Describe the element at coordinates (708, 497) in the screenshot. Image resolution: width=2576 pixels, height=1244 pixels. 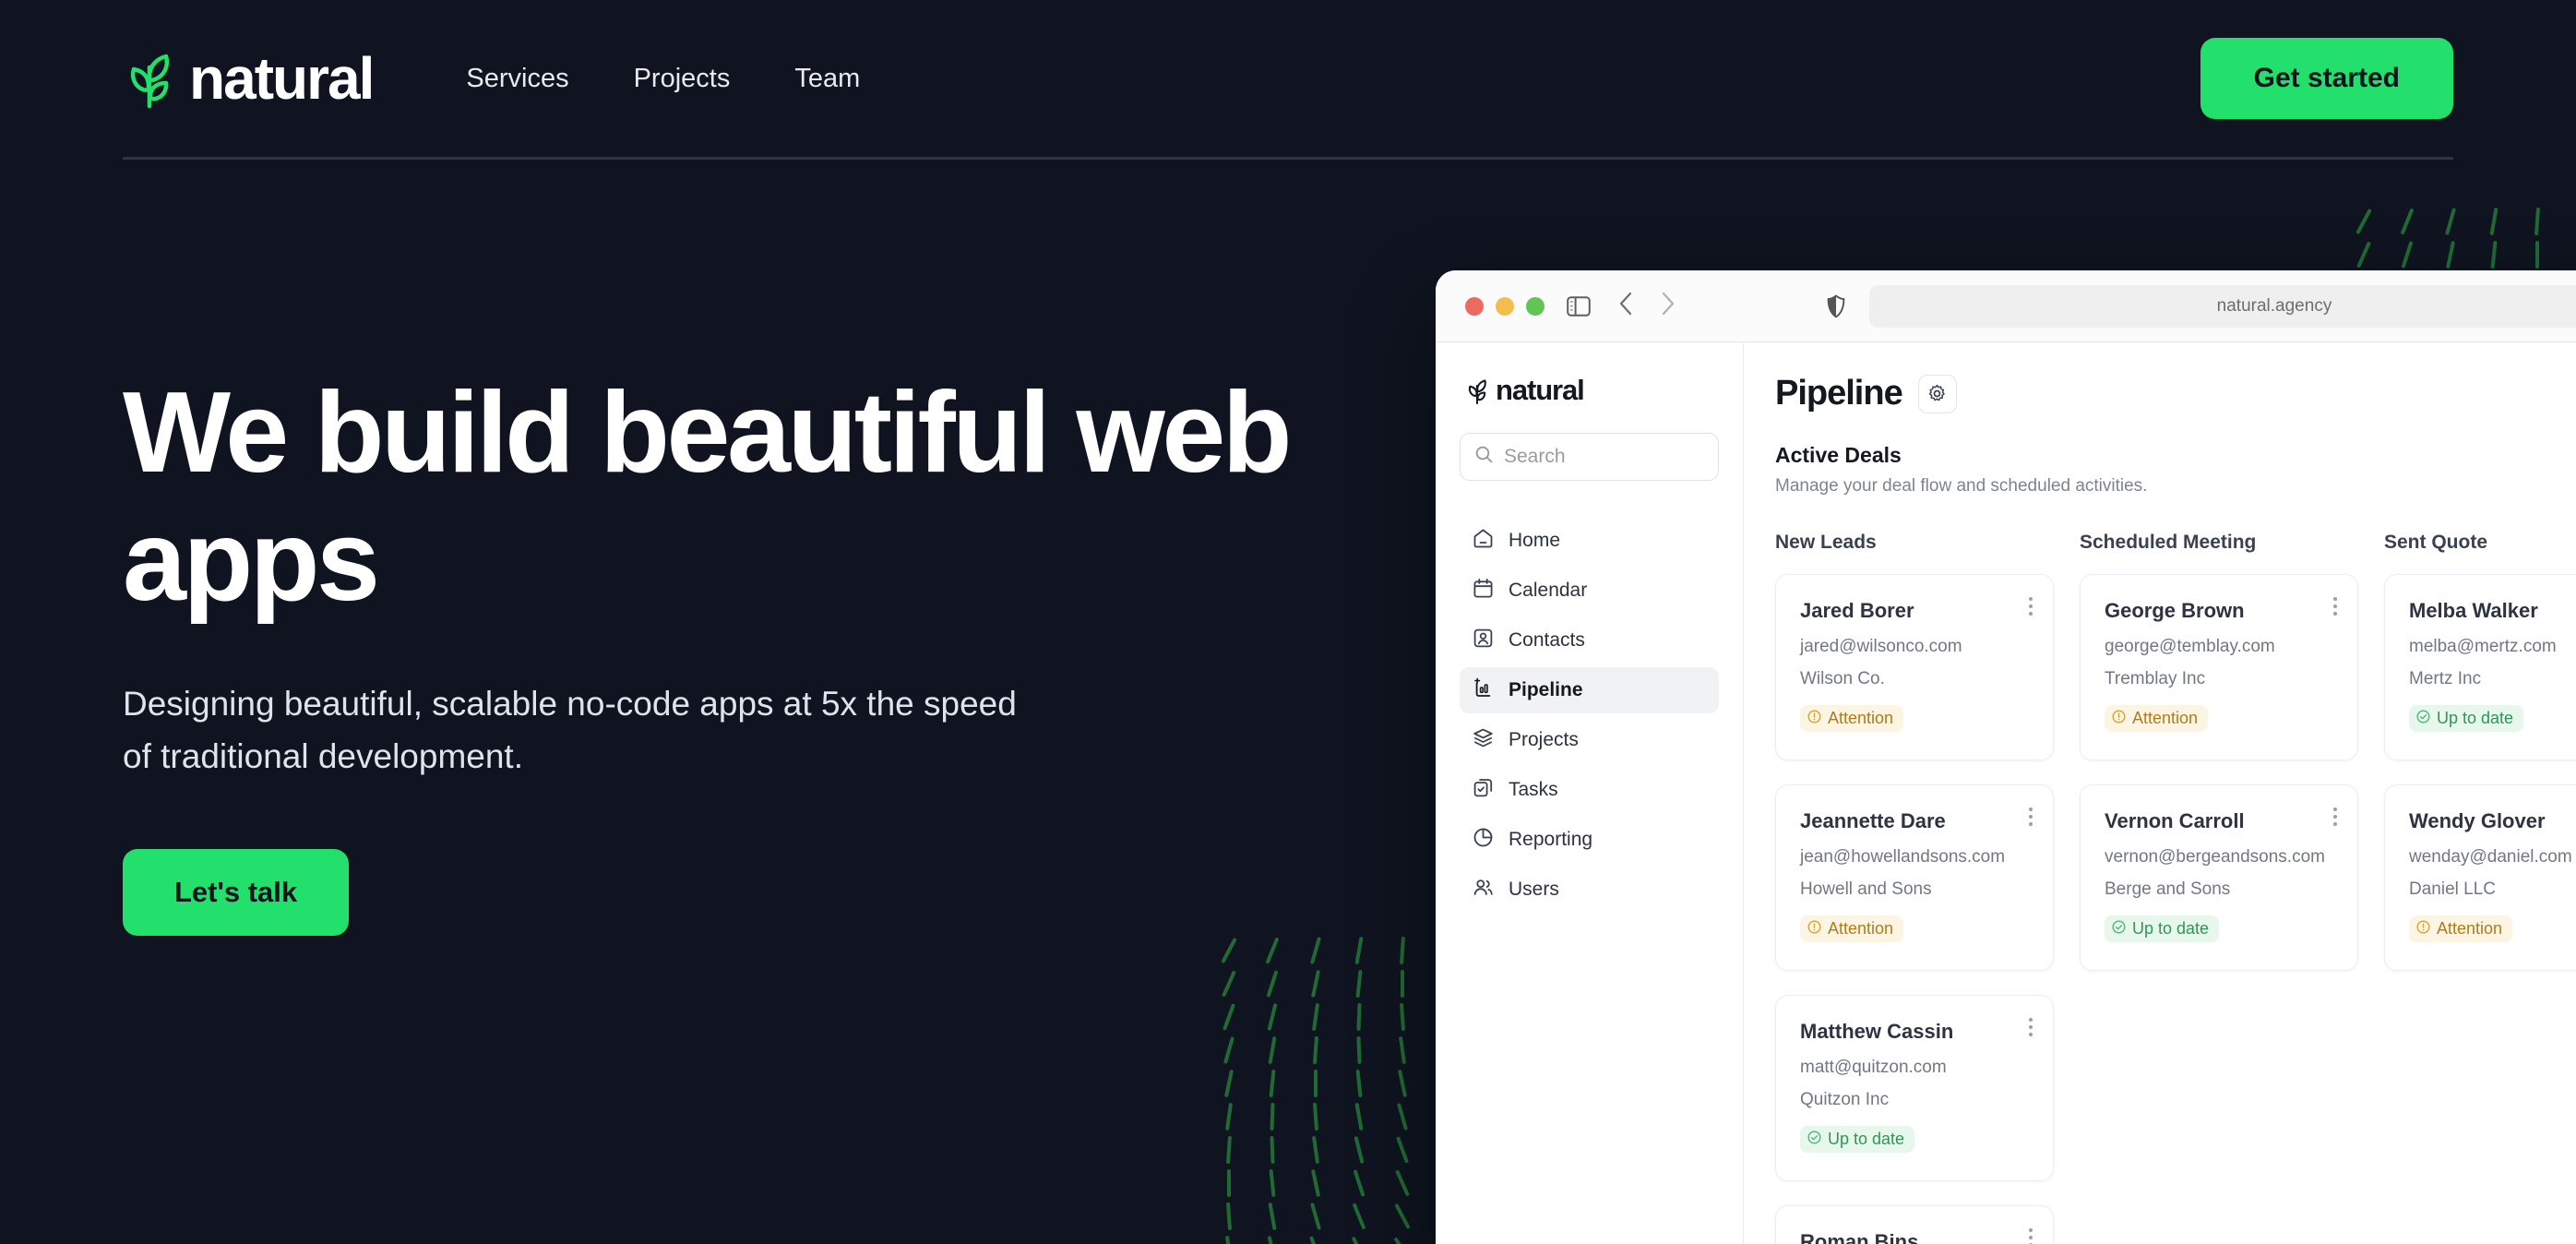
I see `hero-headline: We build beautiful web apps` at that location.